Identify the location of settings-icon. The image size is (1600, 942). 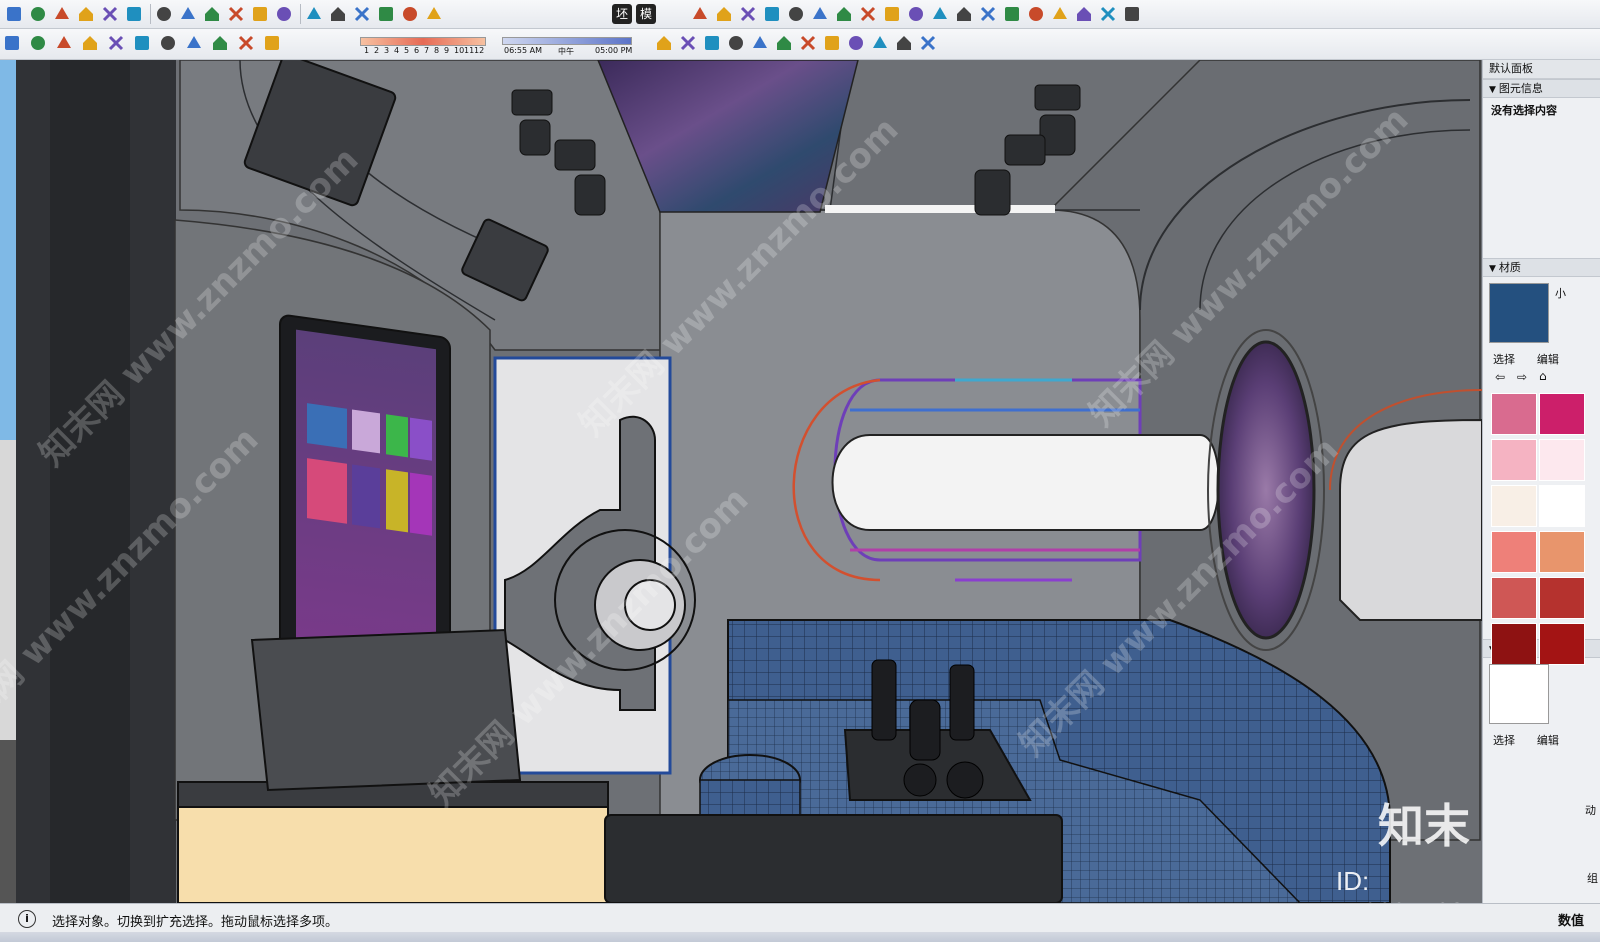
(880, 43).